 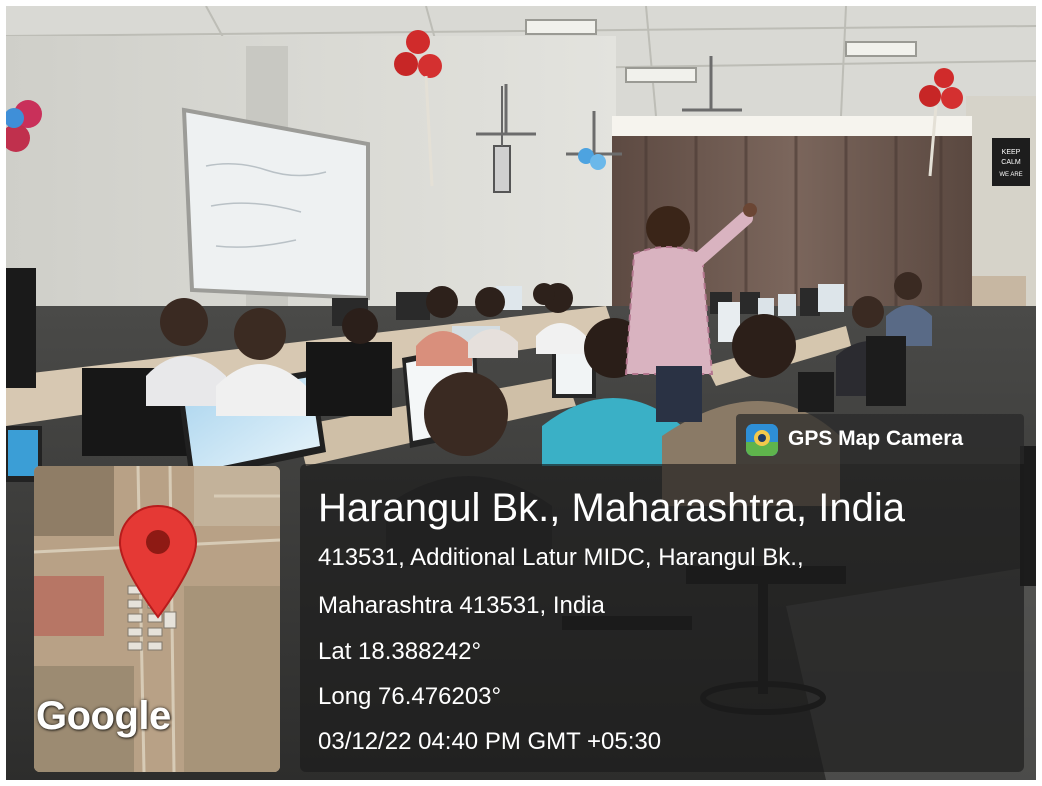 I want to click on app-name: GPS Map Camera, so click(x=876, y=438).